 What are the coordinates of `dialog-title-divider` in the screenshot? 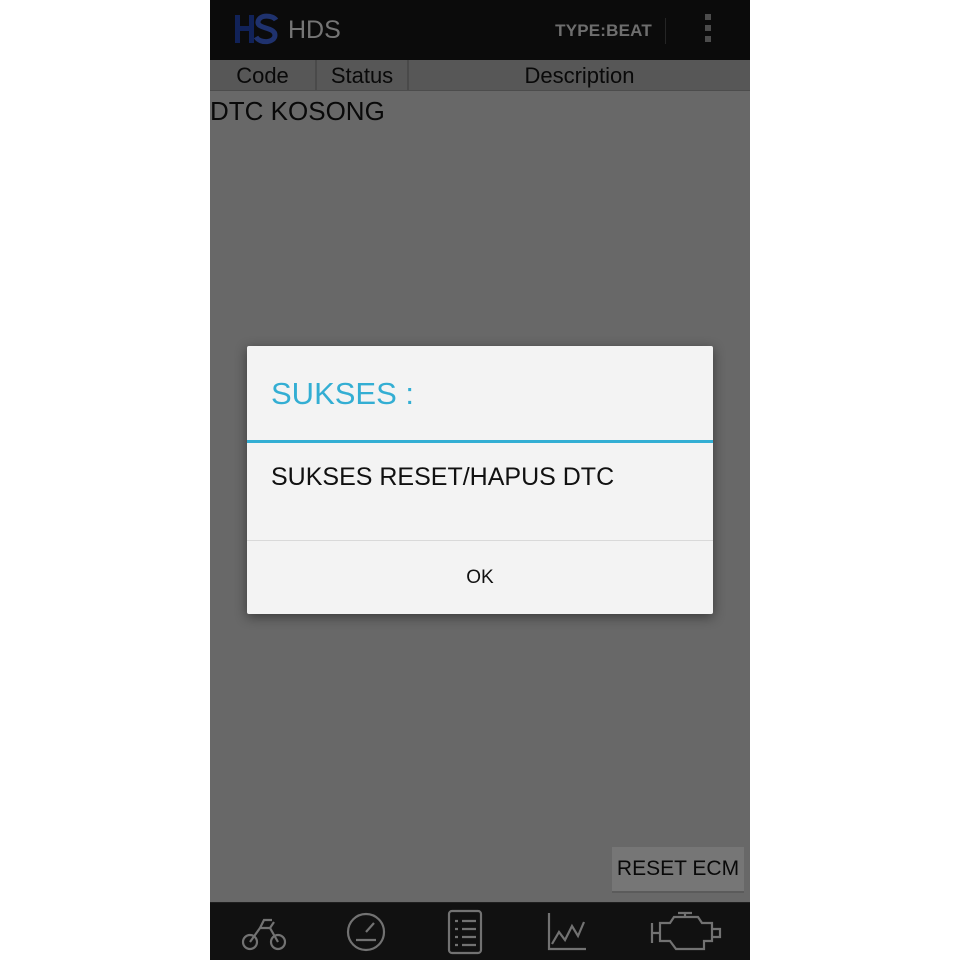 It's located at (480, 441).